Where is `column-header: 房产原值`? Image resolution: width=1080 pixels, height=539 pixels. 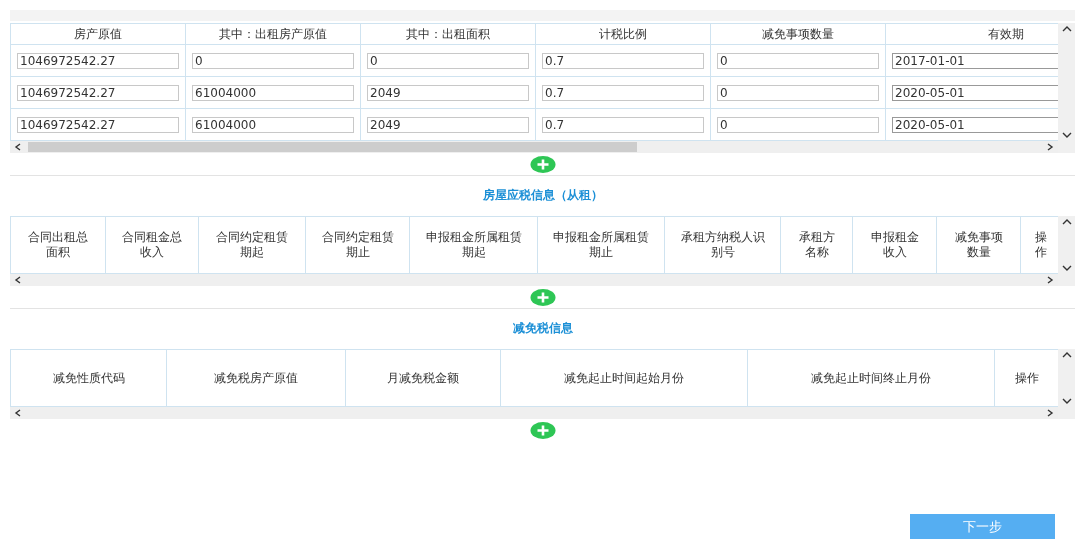
column-header: 房产原值 is located at coordinates (98, 34).